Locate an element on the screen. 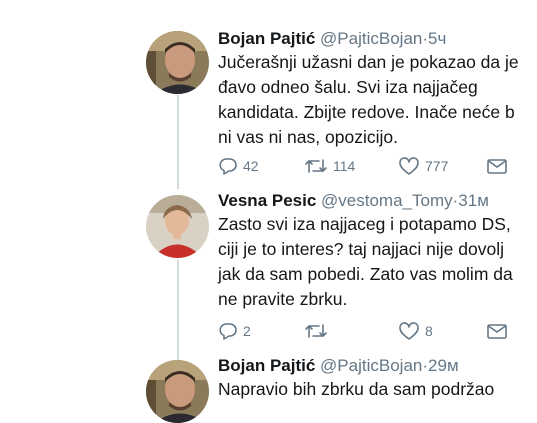 The height and width of the screenshot is (423, 537). reply-count: 42 is located at coordinates (251, 166).